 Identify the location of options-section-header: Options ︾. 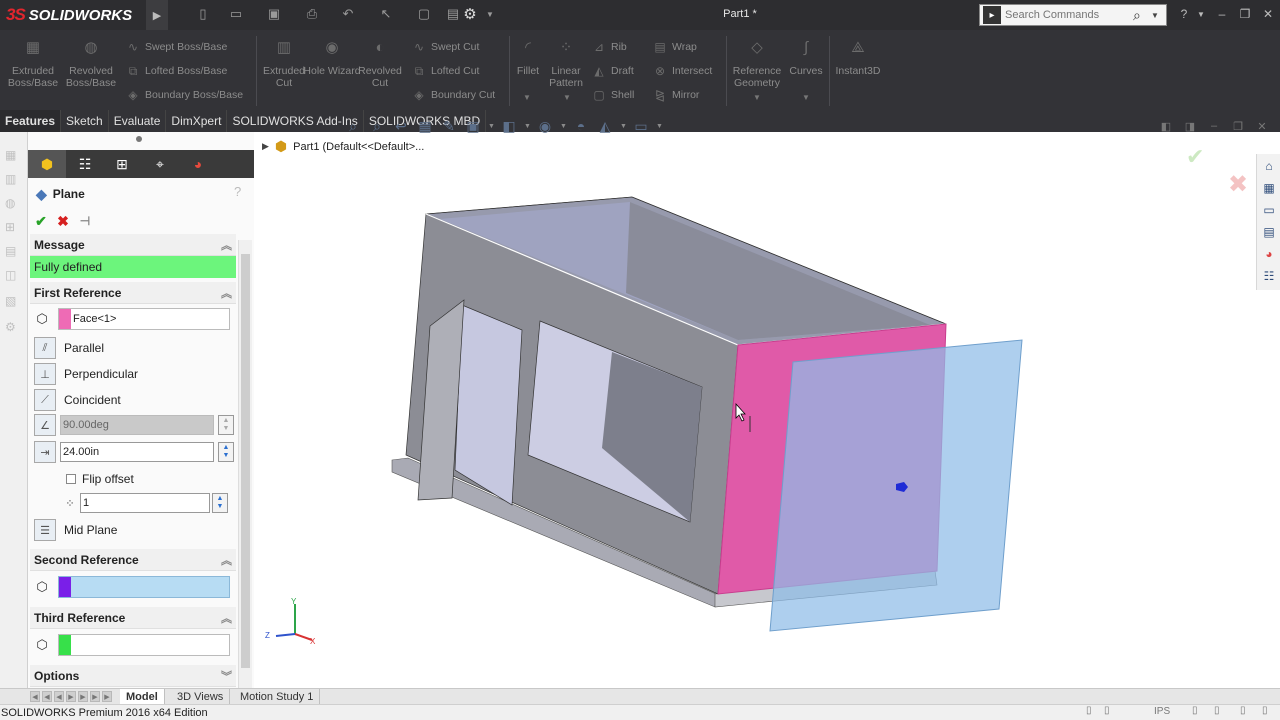
(133, 676).